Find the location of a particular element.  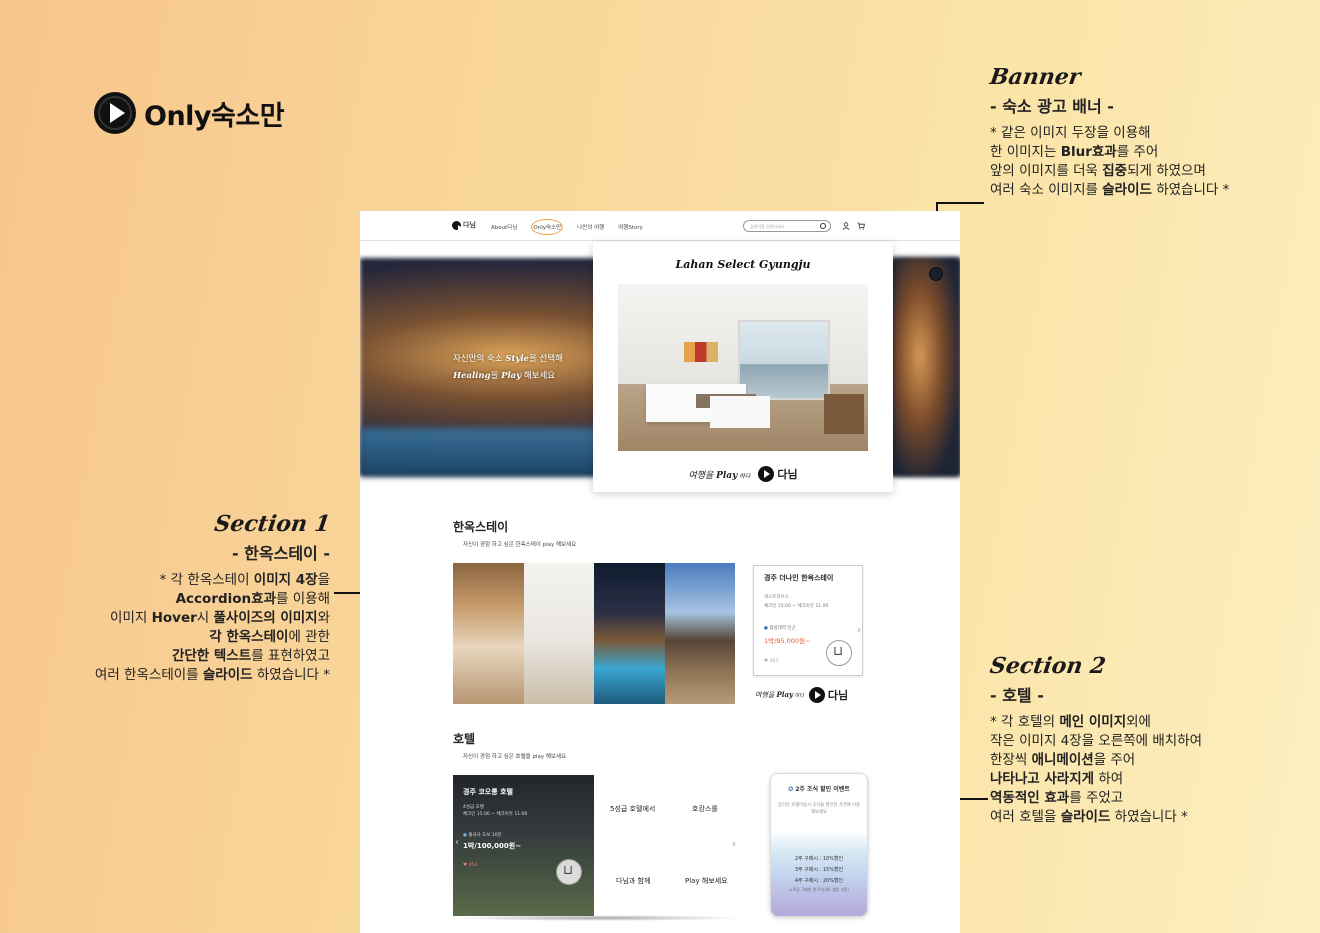

hotel-section-title: 호텔 is located at coordinates (464, 739).